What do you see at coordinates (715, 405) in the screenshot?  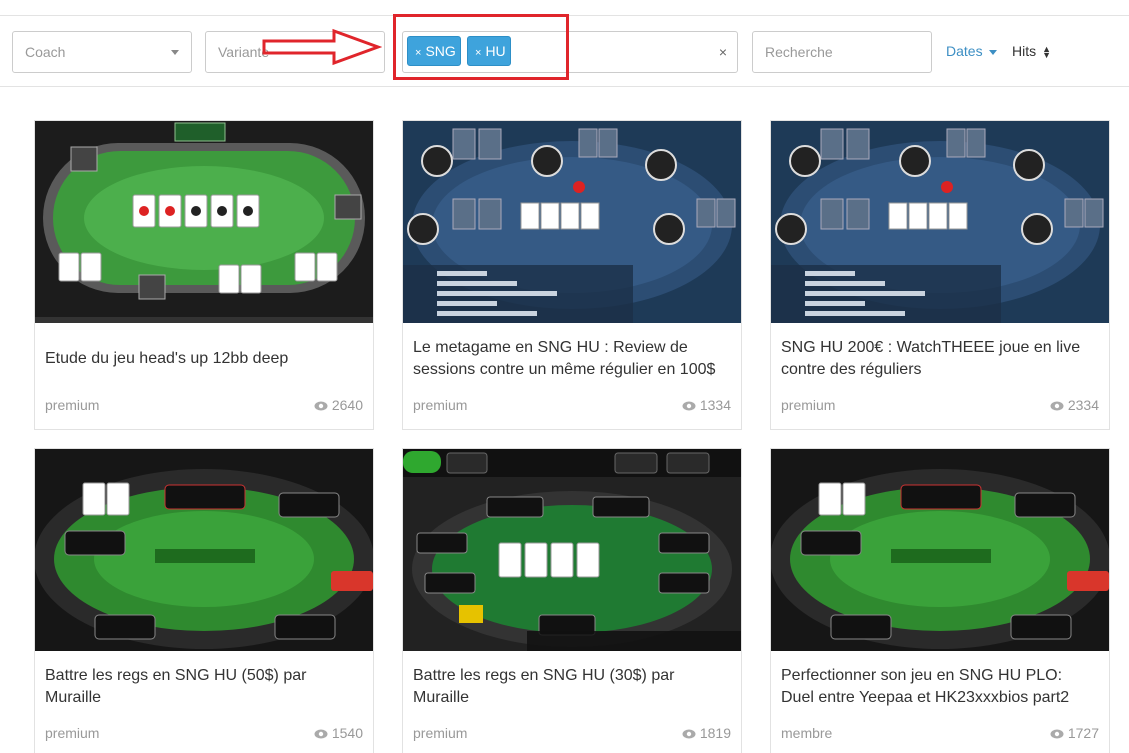 I see `view-count-value: 1334` at bounding box center [715, 405].